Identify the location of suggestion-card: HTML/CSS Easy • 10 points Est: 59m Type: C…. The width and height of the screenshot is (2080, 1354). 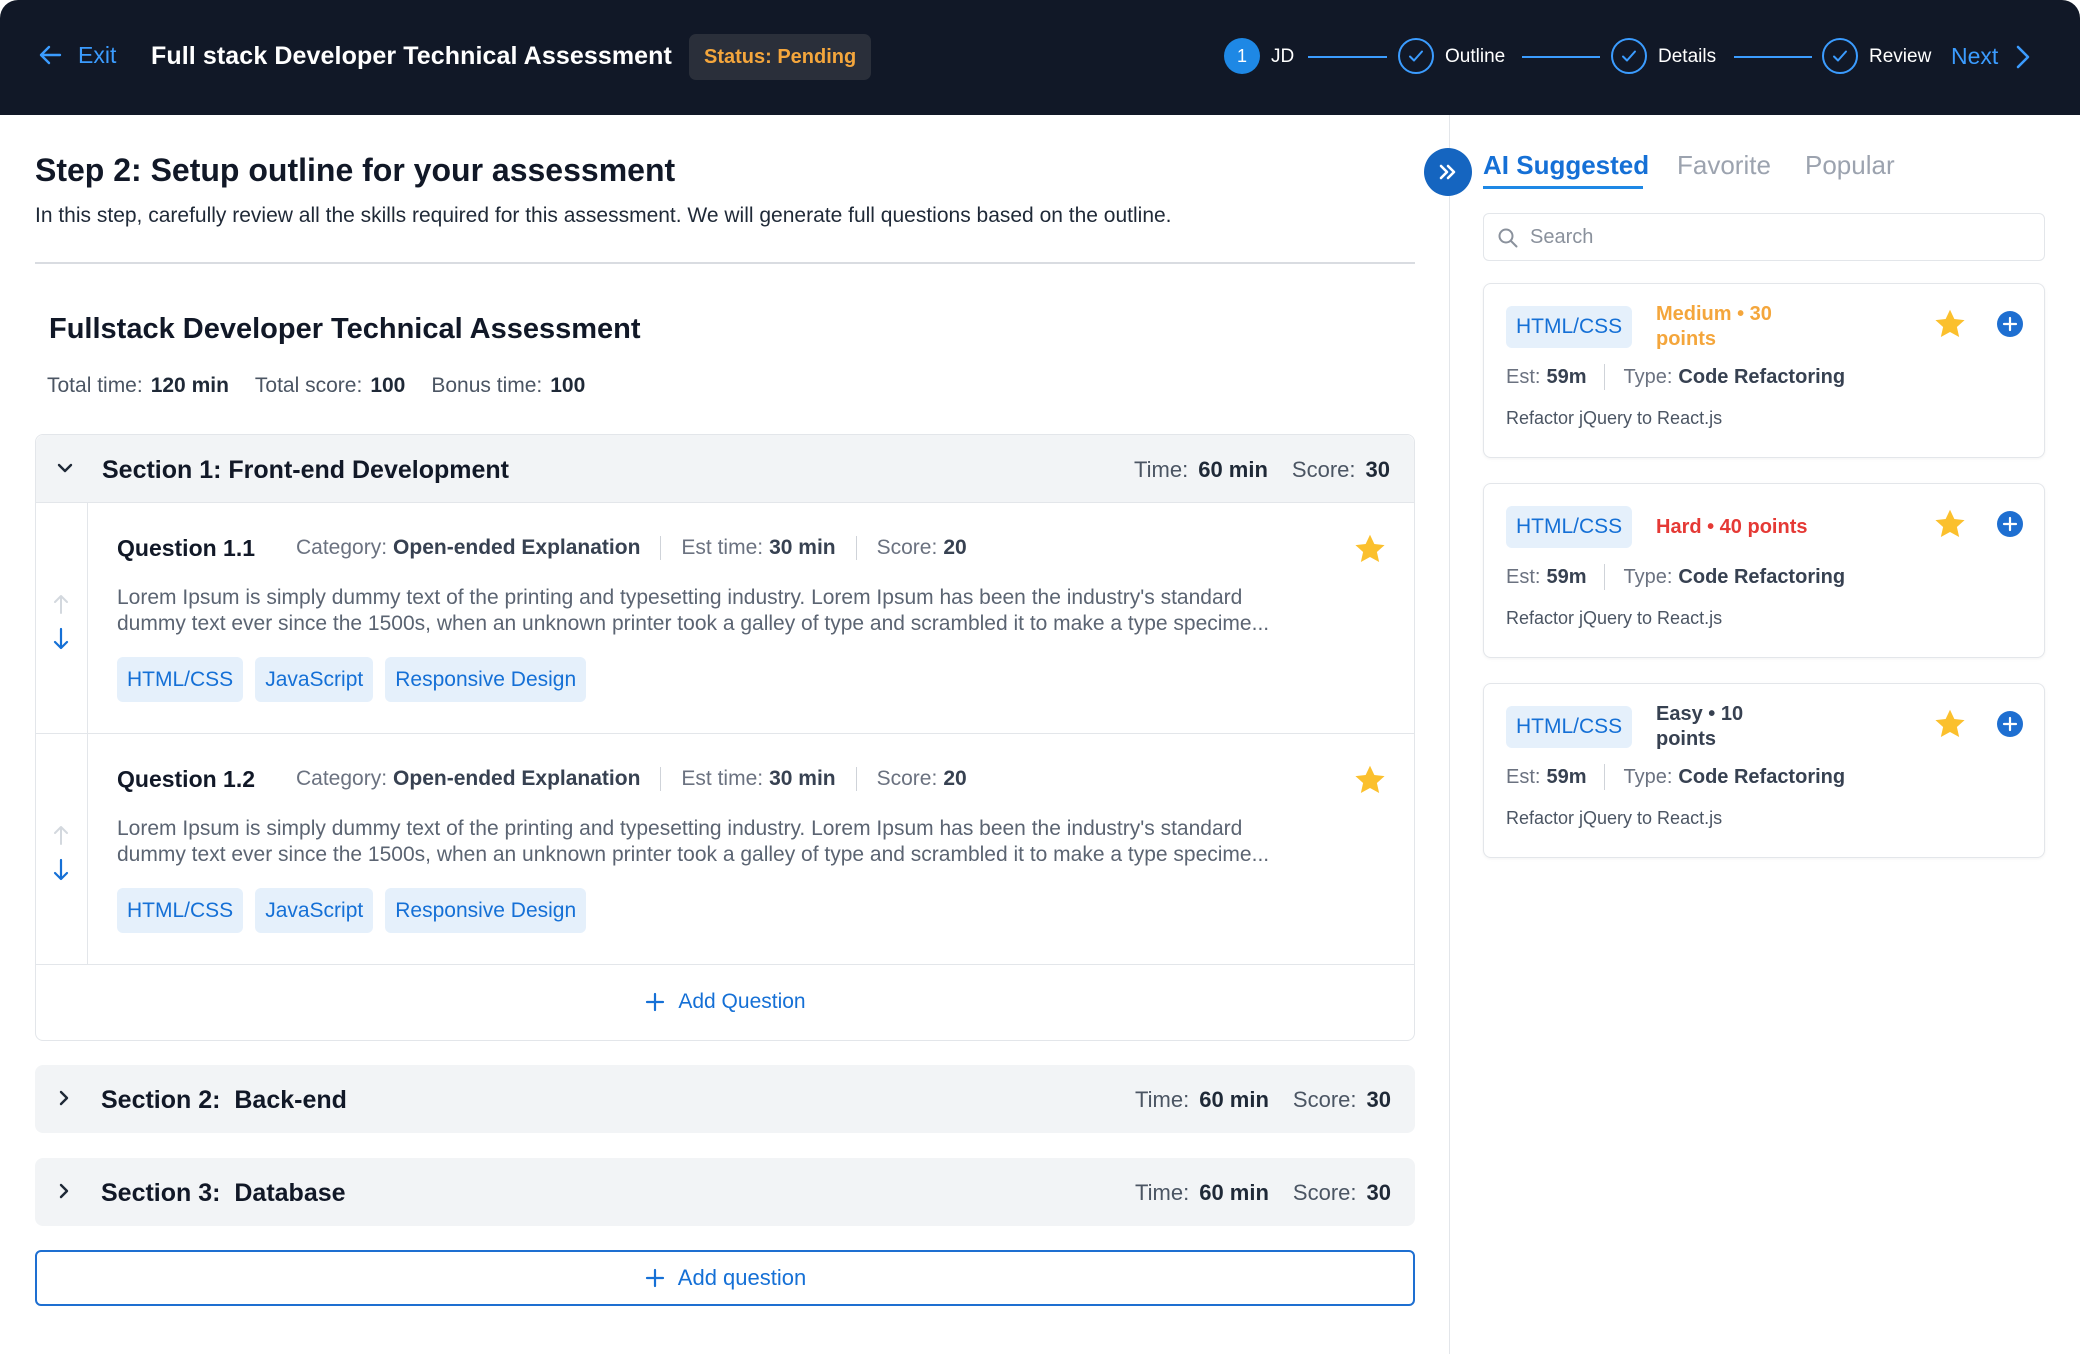
(1764, 770).